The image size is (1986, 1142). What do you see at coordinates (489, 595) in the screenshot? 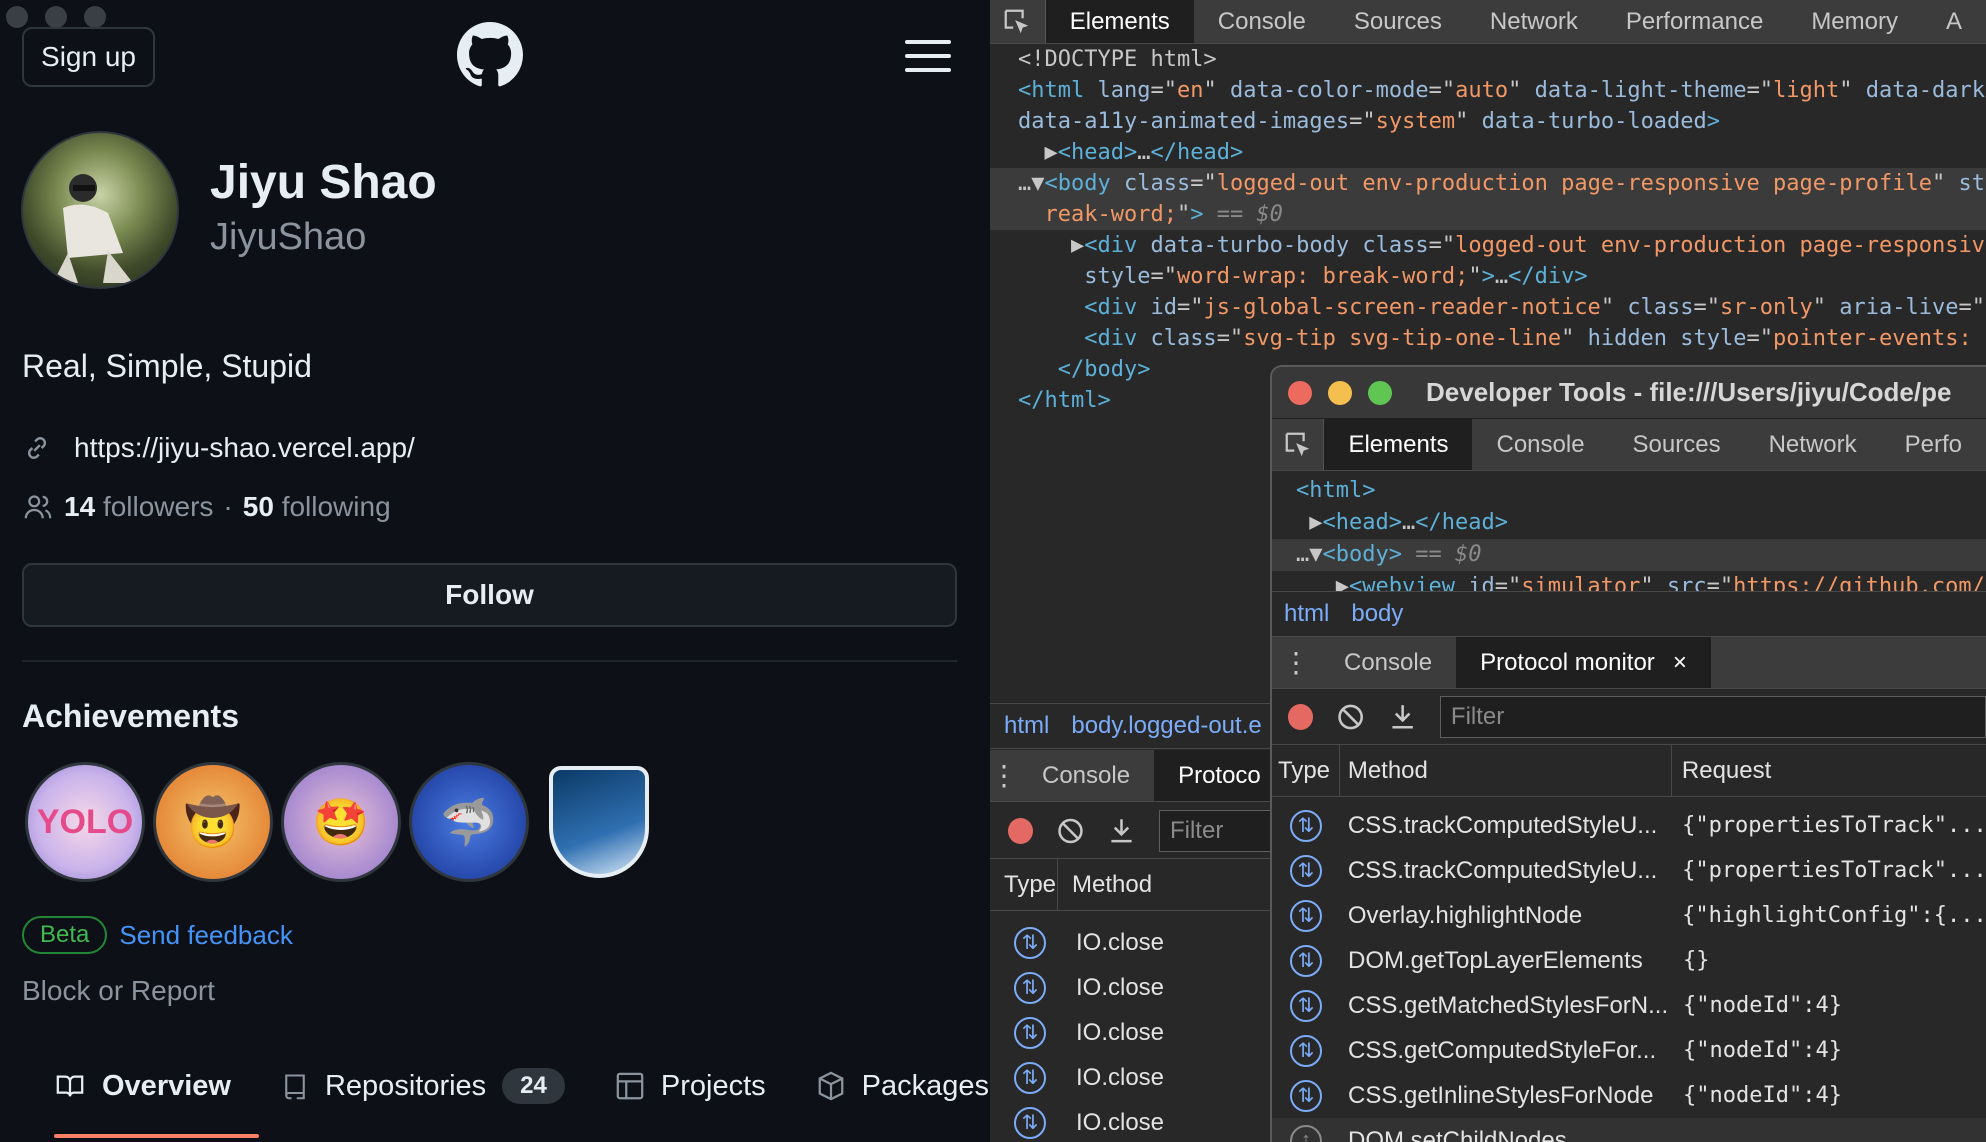
I see `follow-button: Follow` at bounding box center [489, 595].